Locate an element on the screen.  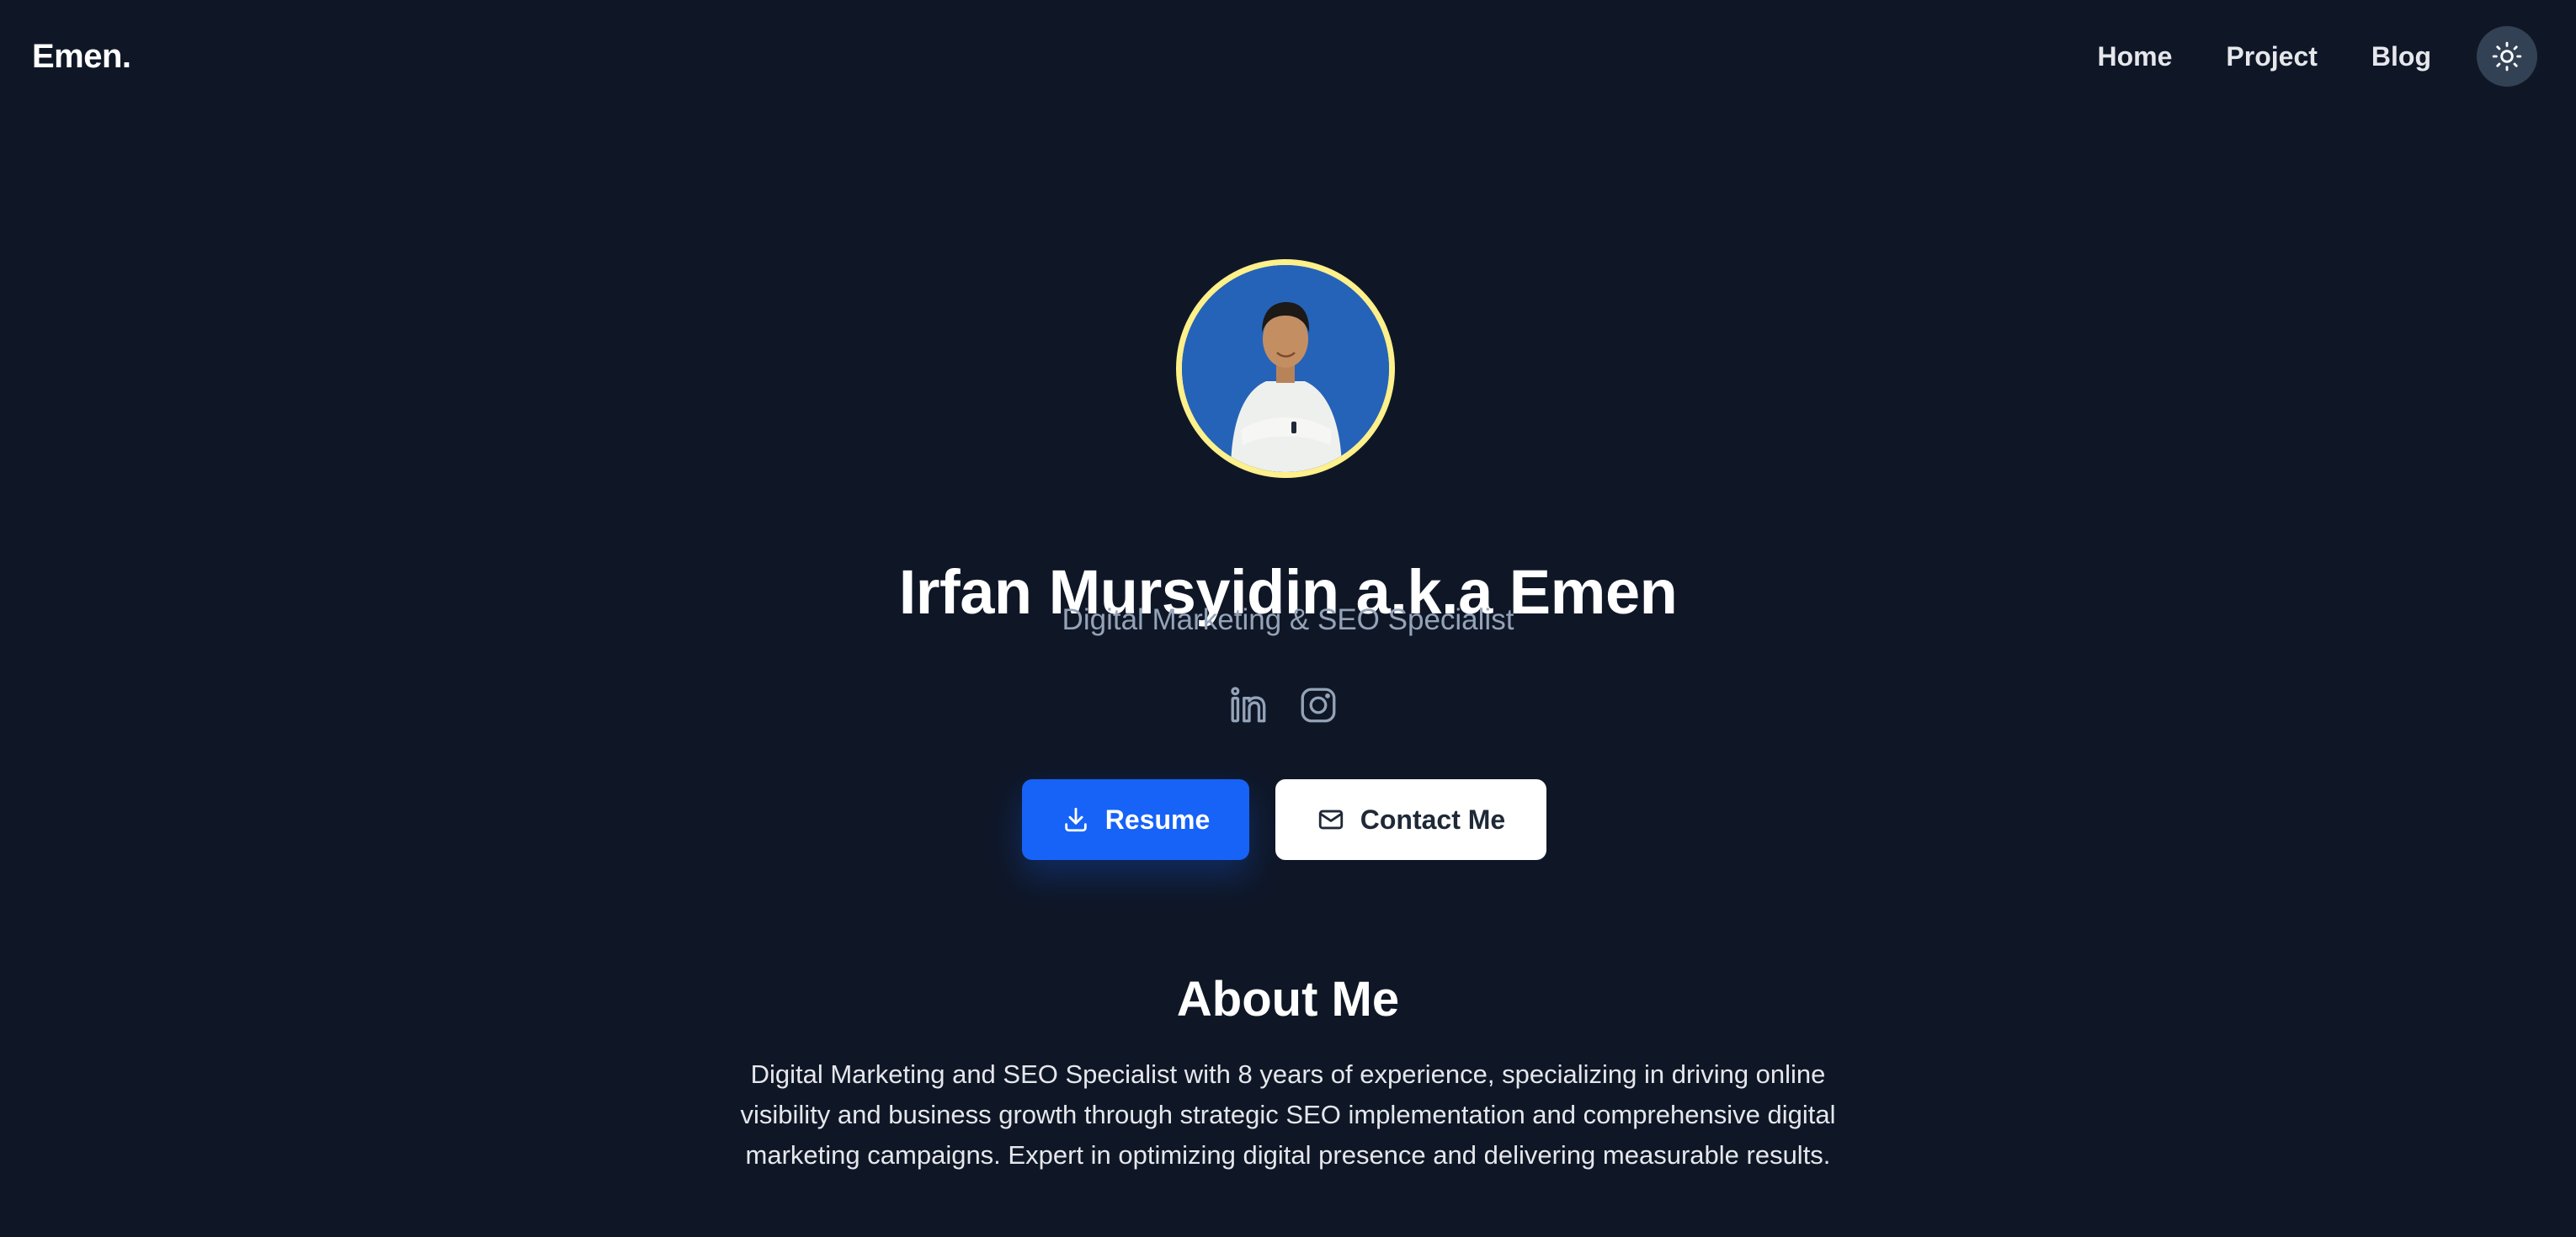
avatar-ring is located at coordinates (1285, 368).